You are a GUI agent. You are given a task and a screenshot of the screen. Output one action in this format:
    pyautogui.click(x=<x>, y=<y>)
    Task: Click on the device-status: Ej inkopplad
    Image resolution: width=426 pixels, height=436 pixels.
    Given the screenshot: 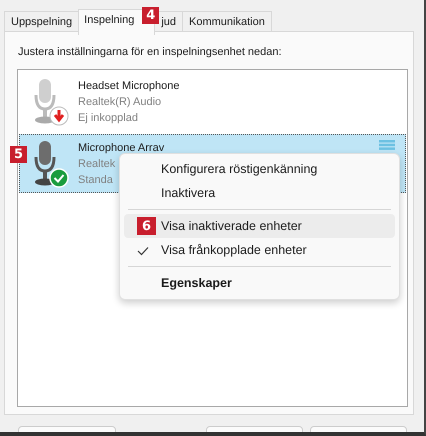 What is the action you would take?
    pyautogui.click(x=108, y=118)
    